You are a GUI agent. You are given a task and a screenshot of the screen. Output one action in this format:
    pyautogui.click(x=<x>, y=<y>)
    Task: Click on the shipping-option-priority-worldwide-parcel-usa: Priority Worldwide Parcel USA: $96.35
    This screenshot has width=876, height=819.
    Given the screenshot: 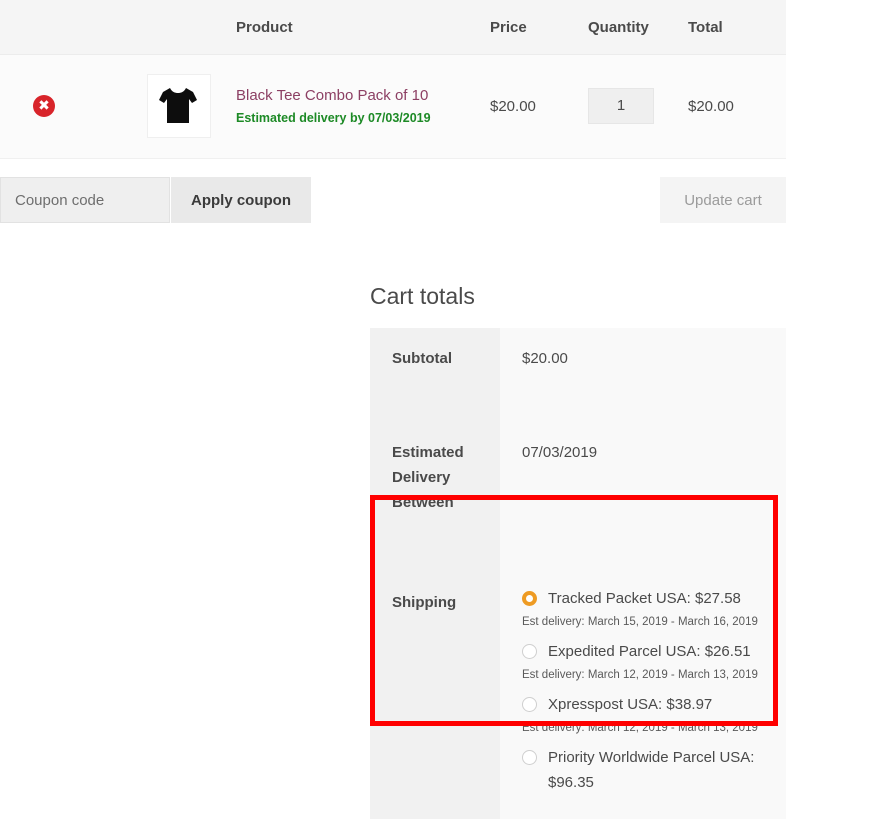 What is the action you would take?
    pyautogui.click(x=646, y=770)
    